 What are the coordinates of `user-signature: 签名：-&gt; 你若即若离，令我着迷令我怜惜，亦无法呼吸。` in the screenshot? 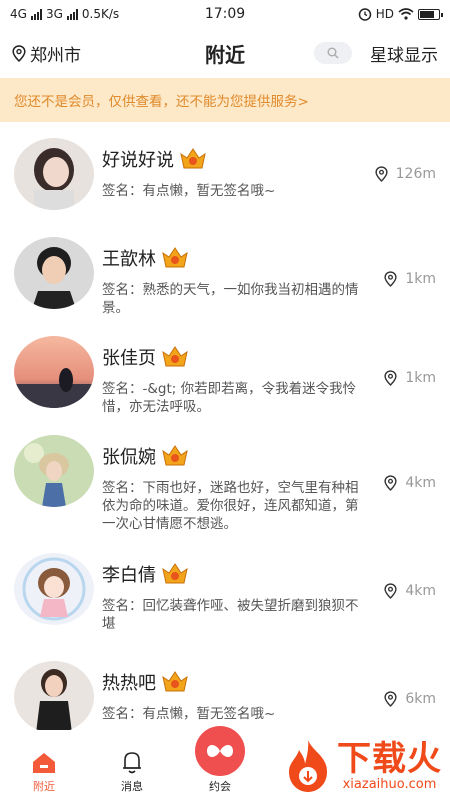 It's located at (229, 398).